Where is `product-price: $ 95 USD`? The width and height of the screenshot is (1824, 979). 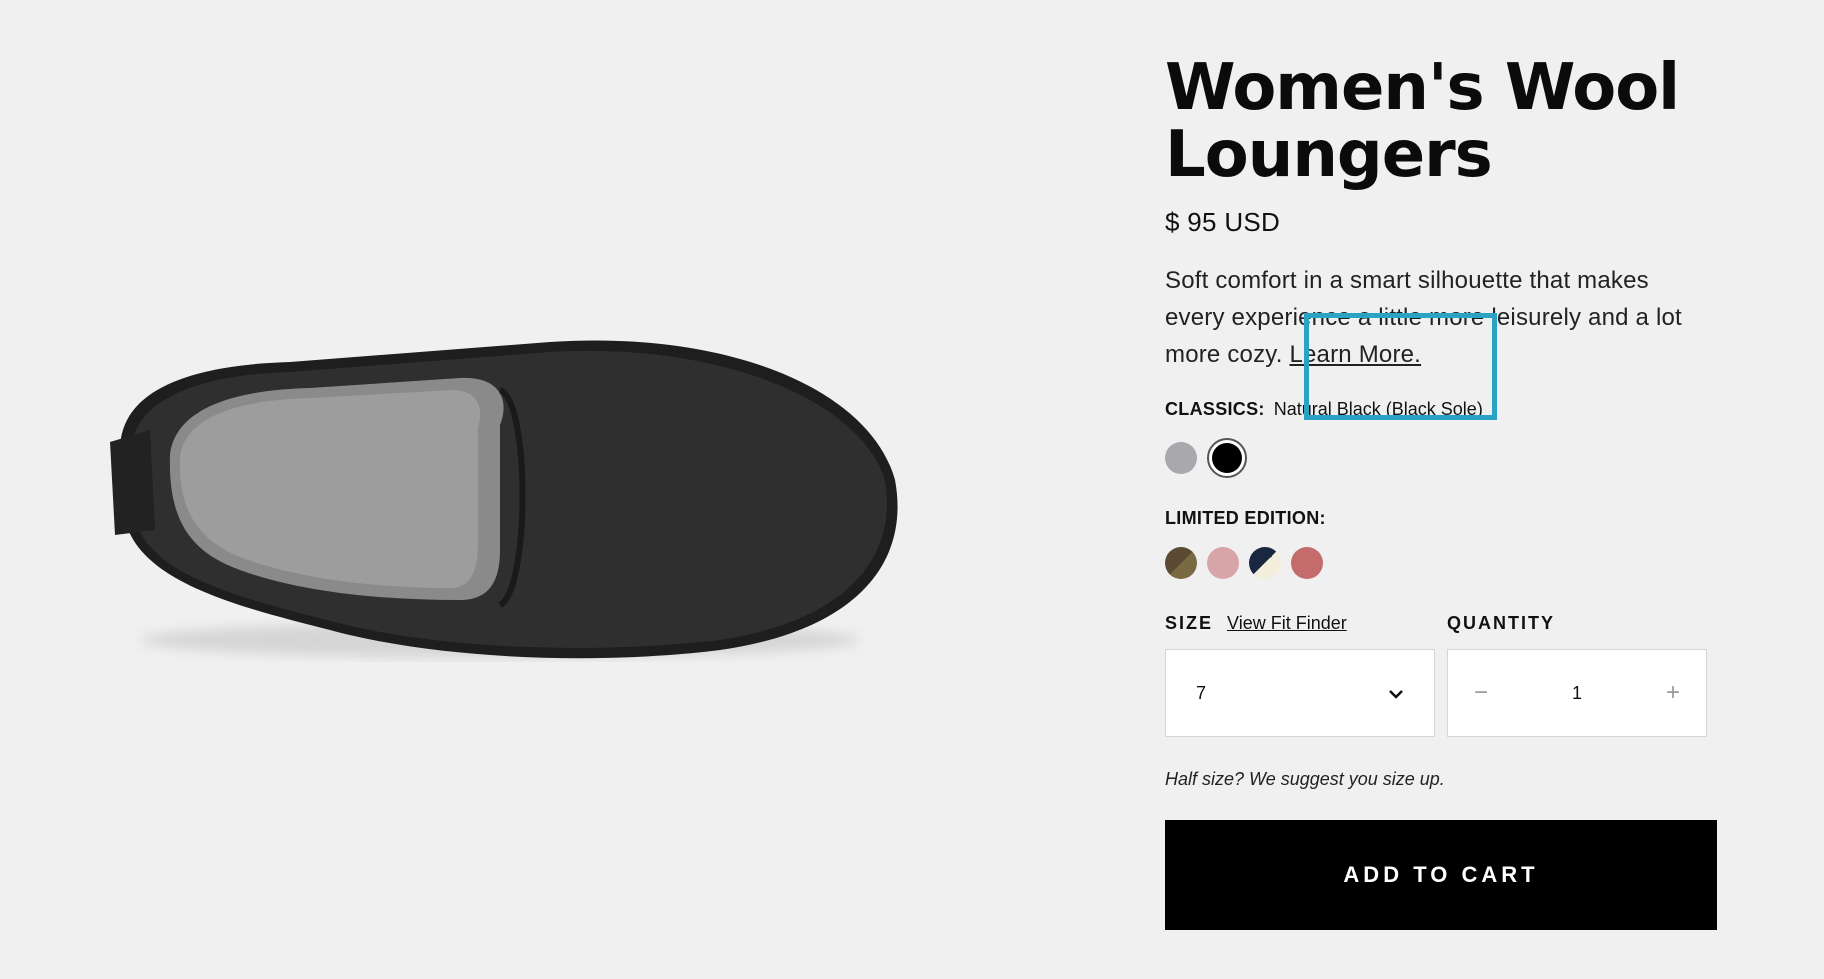
product-price: $ 95 USD is located at coordinates (1223, 222).